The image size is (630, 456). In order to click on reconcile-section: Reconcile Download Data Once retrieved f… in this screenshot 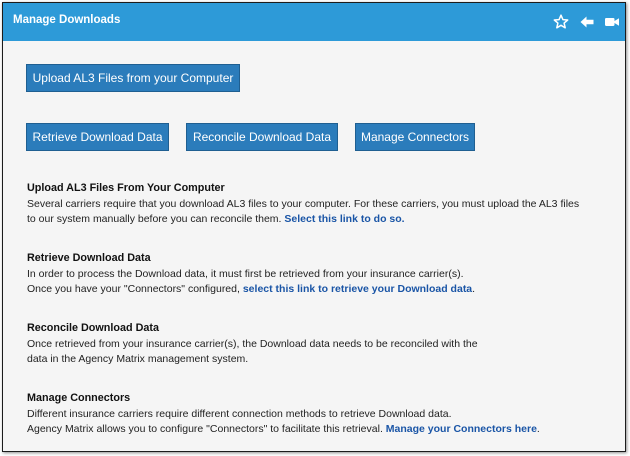, I will do `click(322, 344)`.